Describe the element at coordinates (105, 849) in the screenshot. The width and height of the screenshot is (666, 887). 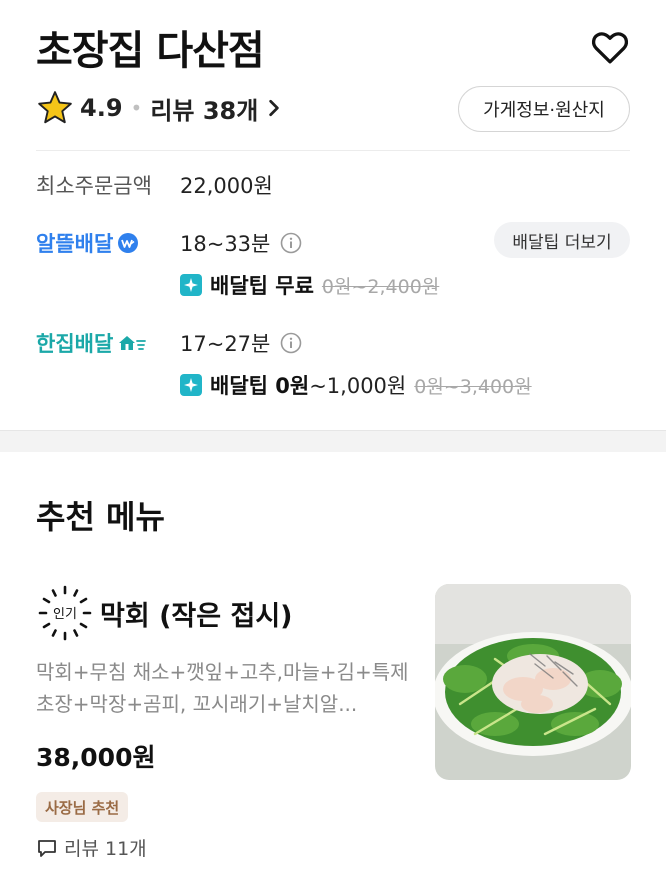
I see `menu-review-count-text: 리뷰 11개` at that location.